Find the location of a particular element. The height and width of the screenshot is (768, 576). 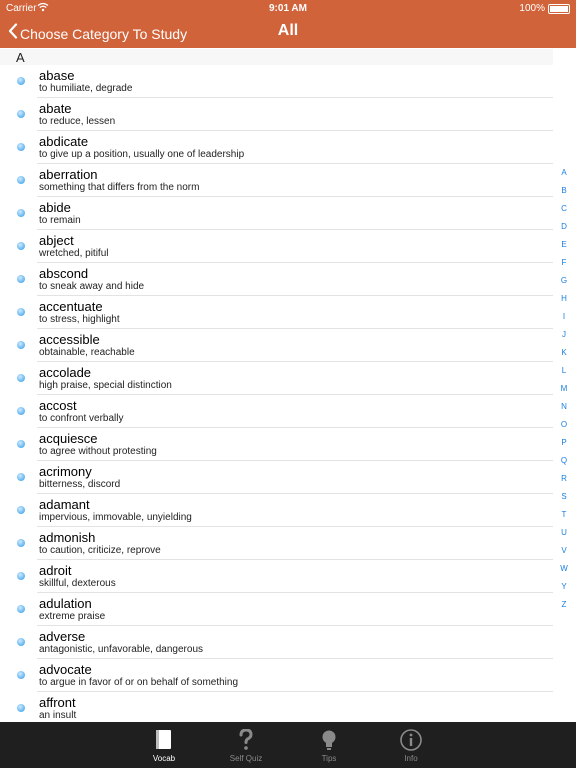

list-item: accost to confront verbally is located at coordinates (276, 411).